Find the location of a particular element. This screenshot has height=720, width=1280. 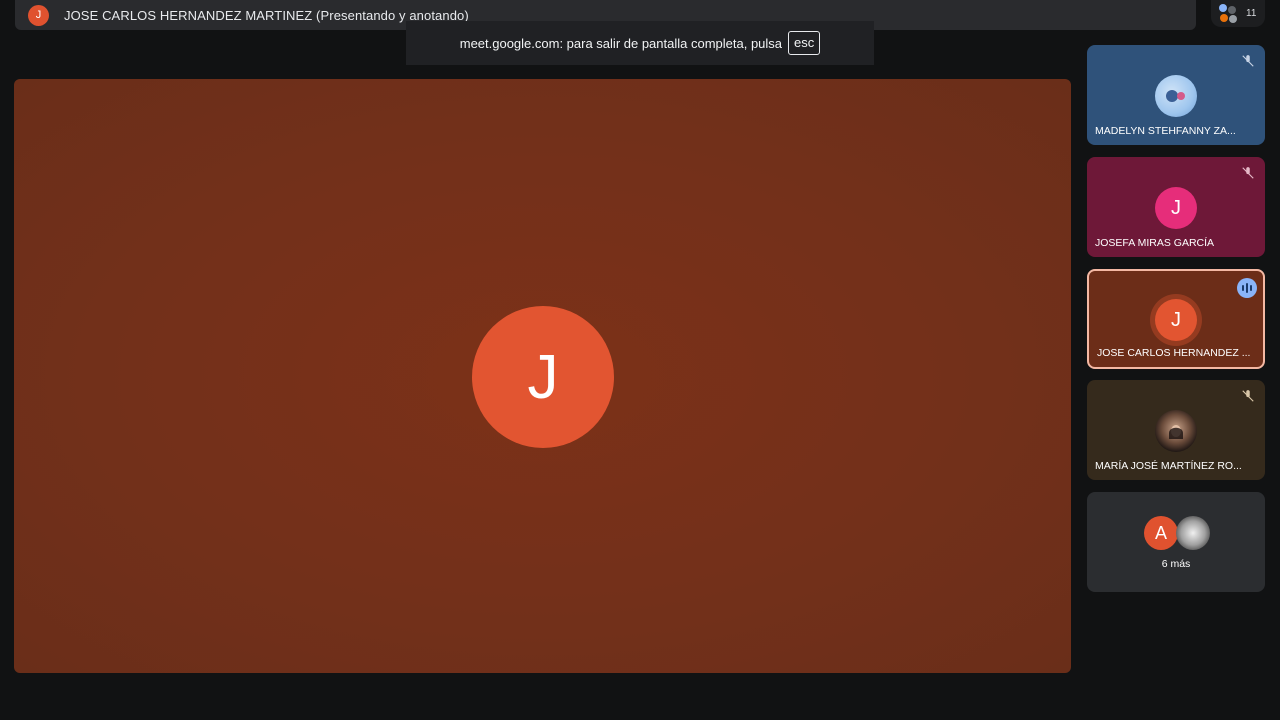

participants-count: 11 is located at coordinates (1251, 13).